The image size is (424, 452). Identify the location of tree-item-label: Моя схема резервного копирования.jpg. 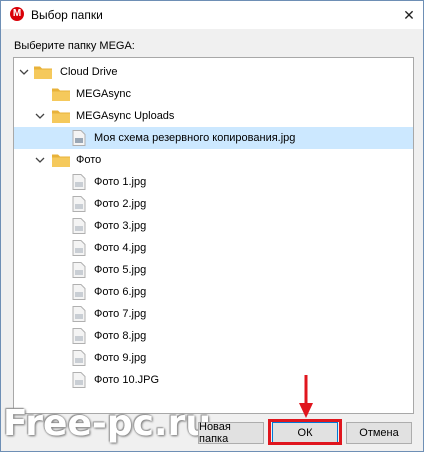
(195, 138).